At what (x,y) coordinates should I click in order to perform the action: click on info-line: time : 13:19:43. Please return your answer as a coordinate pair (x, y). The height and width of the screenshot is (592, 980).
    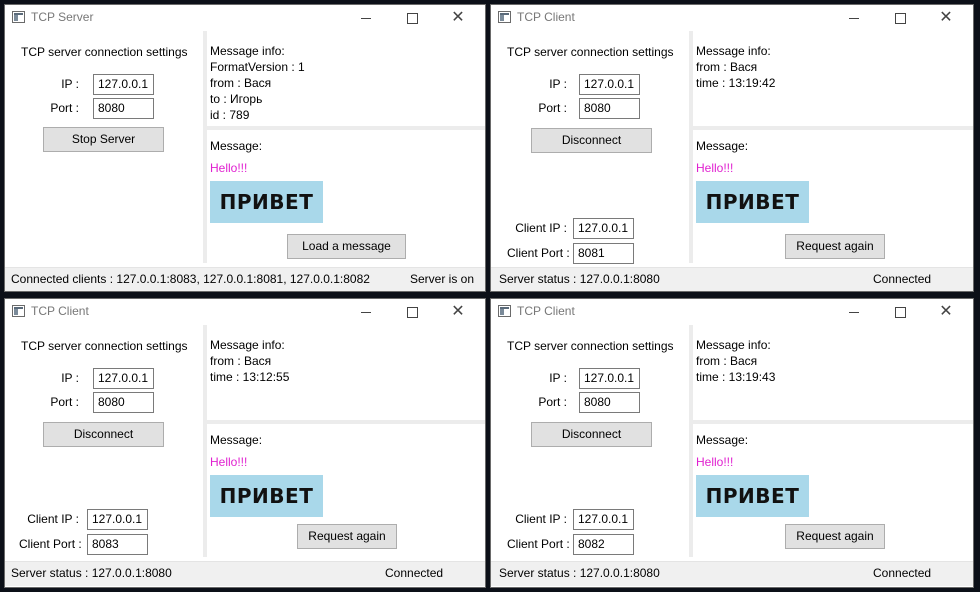
    Looking at the image, I should click on (736, 377).